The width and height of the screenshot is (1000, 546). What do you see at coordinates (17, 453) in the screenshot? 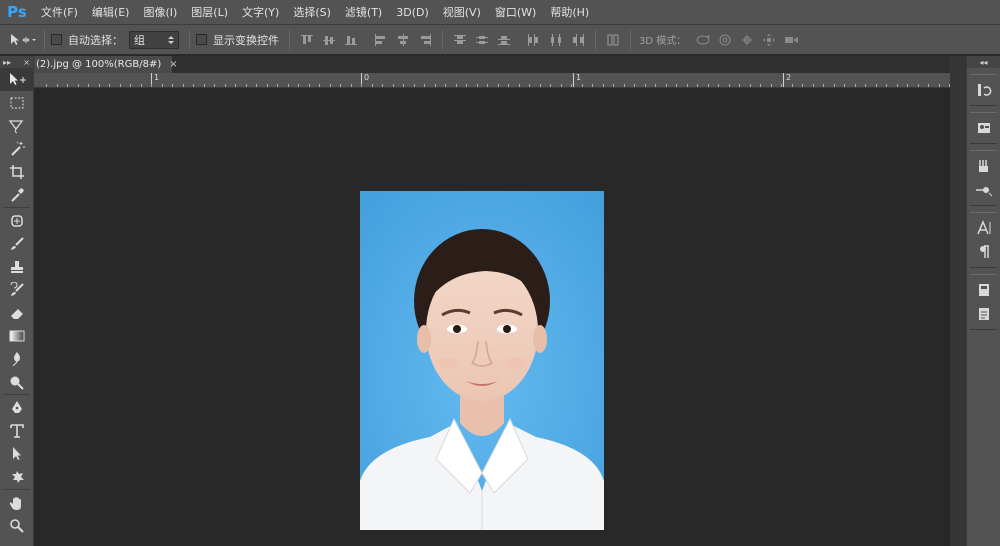
I see `path-selection-tool` at bounding box center [17, 453].